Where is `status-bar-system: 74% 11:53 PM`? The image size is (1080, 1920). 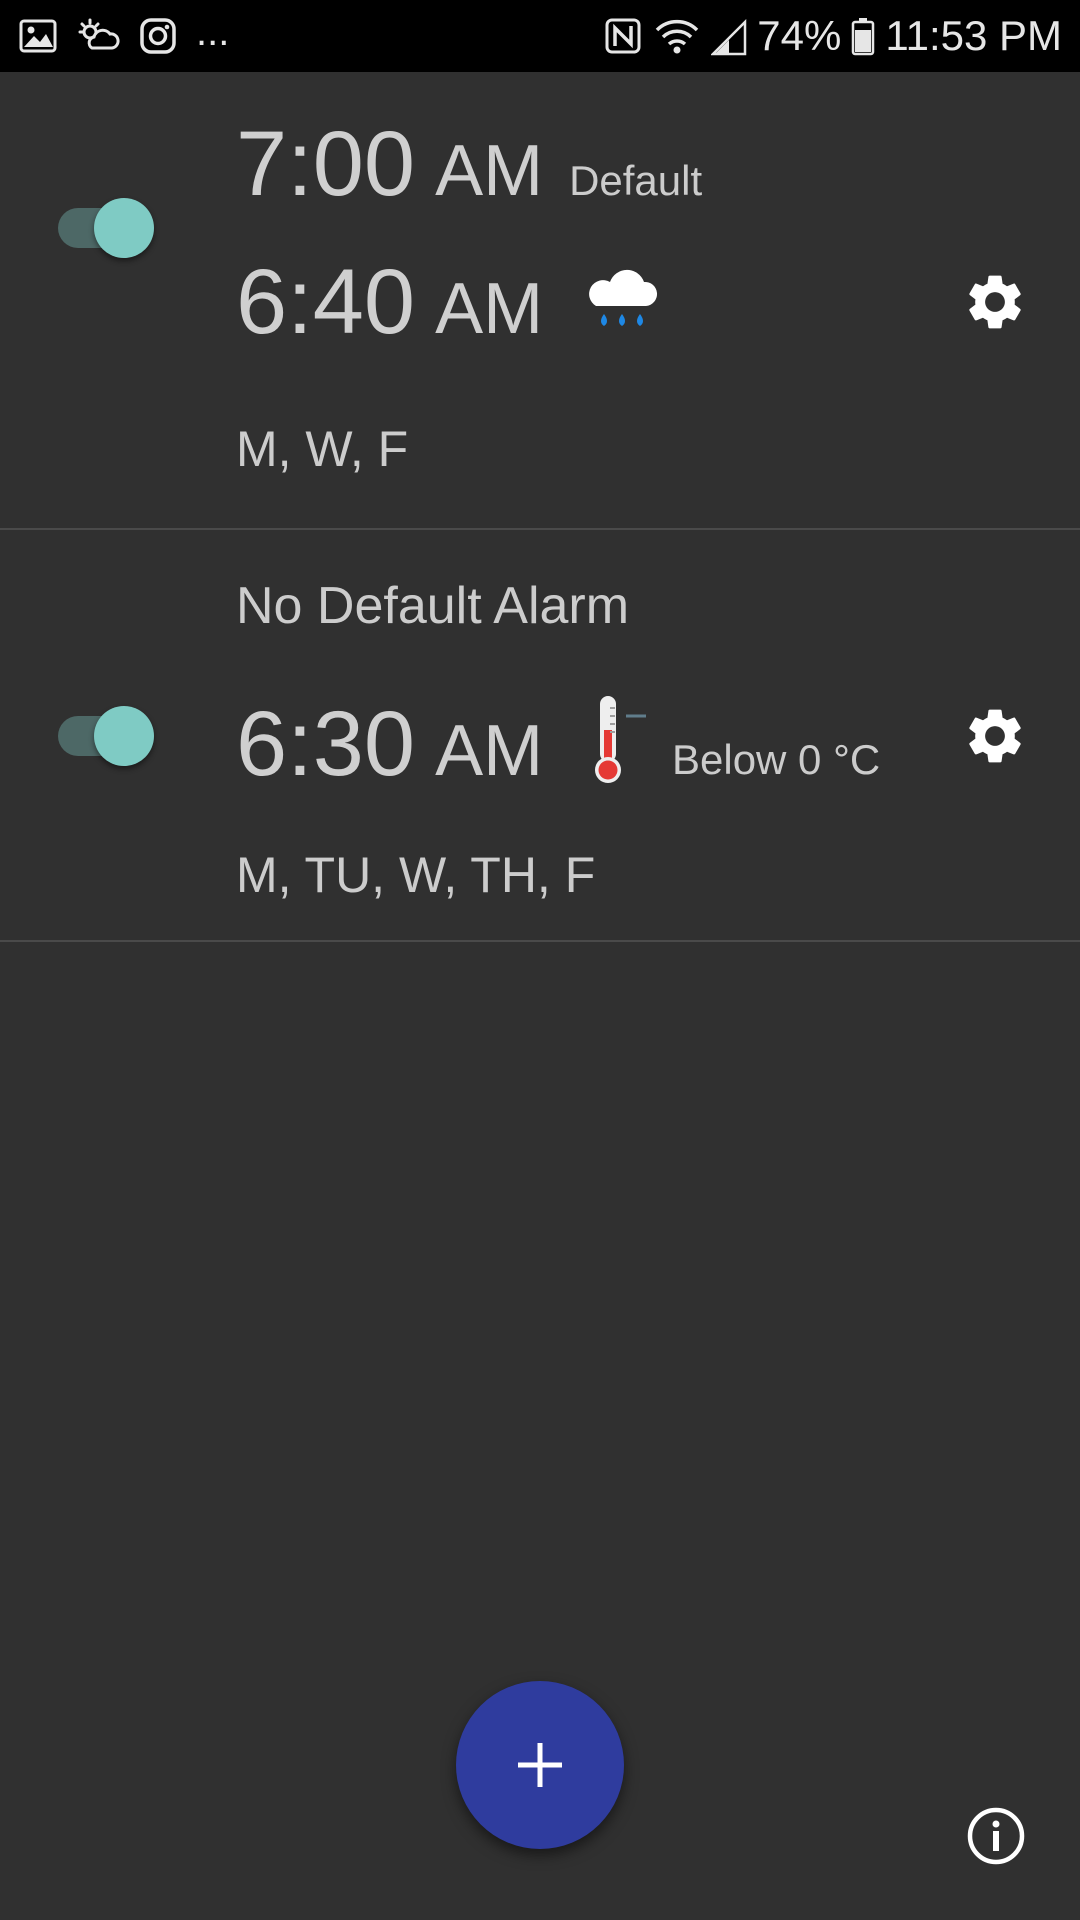 status-bar-system: 74% 11:53 PM is located at coordinates (832, 36).